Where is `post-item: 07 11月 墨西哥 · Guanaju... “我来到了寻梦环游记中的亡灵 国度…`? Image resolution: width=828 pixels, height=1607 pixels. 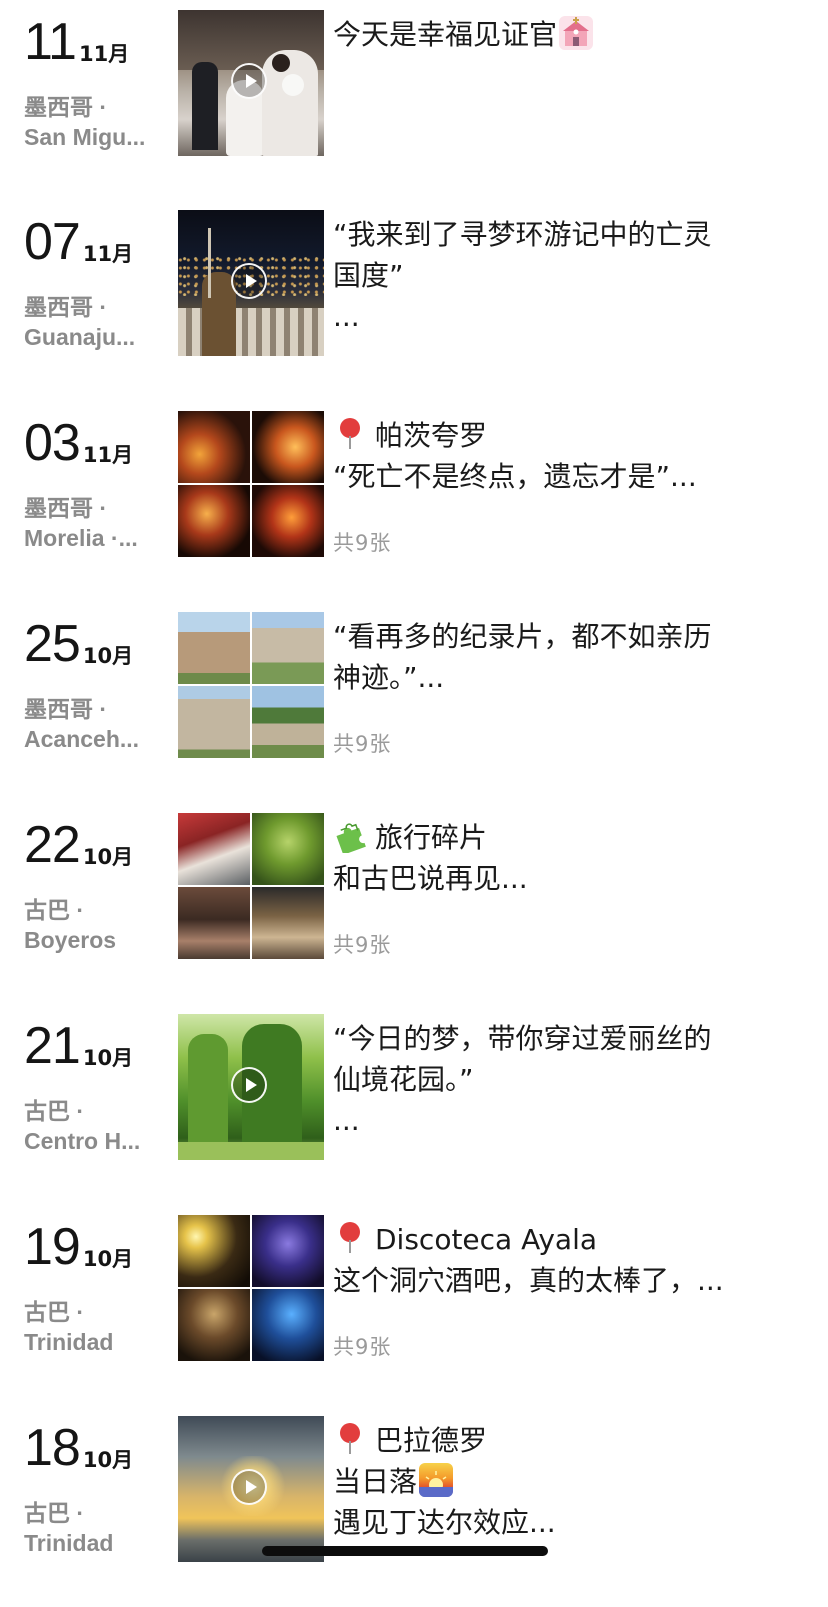
post-item: 07 11月 墨西哥 · Guanaju... “我来到了寻梦环游记中的亡灵 国度… is located at coordinates (414, 285).